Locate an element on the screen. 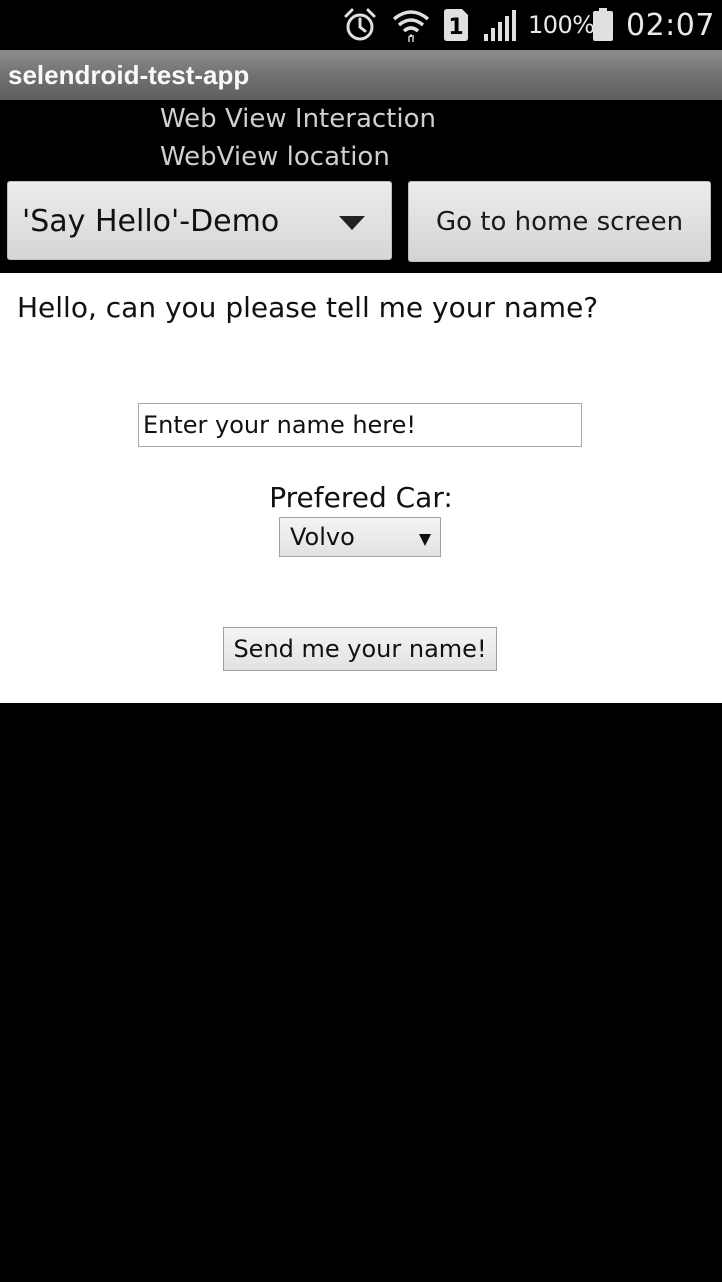 This screenshot has width=722, height=1282. car-select: Volvo is located at coordinates (360, 537).